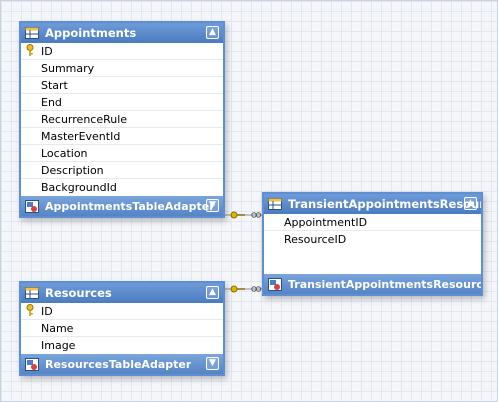  I want to click on column-row: End, so click(122, 102).